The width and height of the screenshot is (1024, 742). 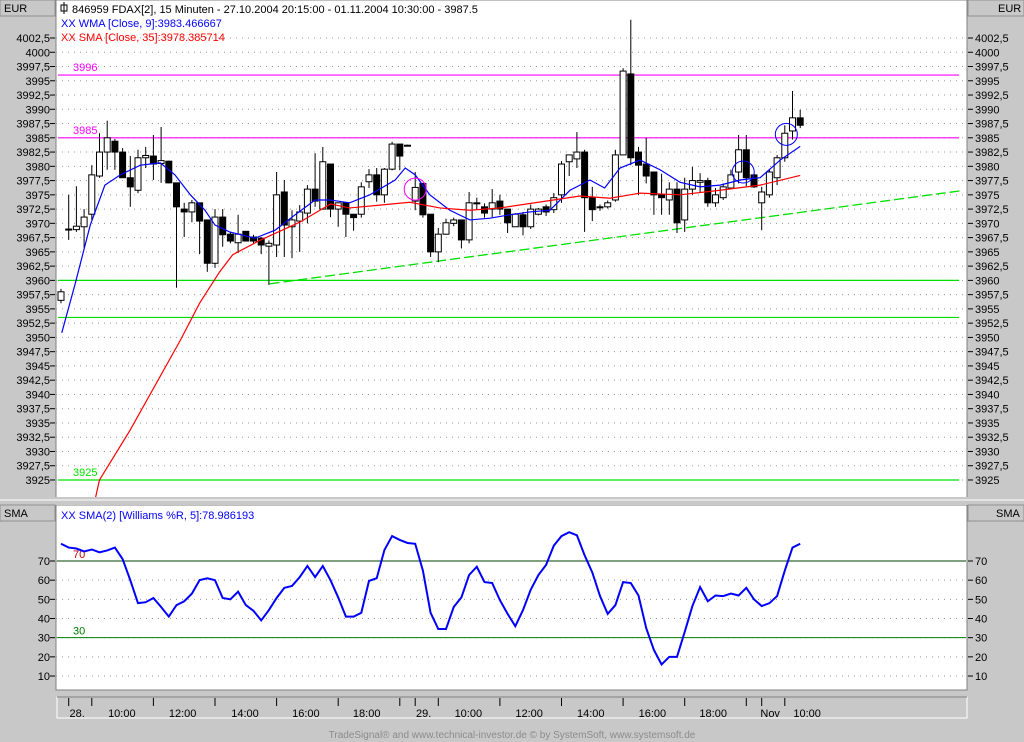 What do you see at coordinates (992, 381) in the screenshot?
I see `price-tick-label-right: 3942,5` at bounding box center [992, 381].